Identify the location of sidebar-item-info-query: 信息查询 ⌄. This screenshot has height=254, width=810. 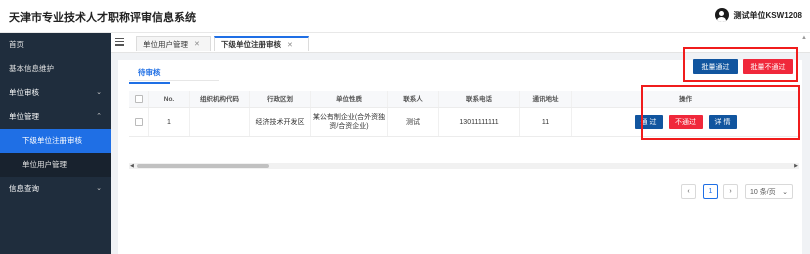
(55, 189).